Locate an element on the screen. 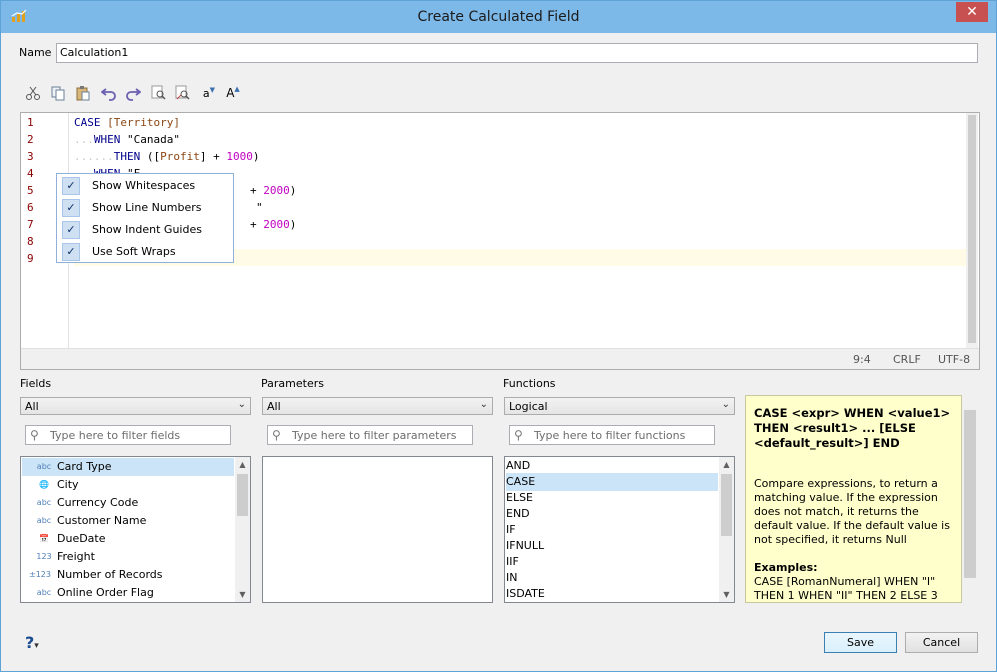 The image size is (997, 672). list-item: abc Online Order Flag is located at coordinates (88, 593).